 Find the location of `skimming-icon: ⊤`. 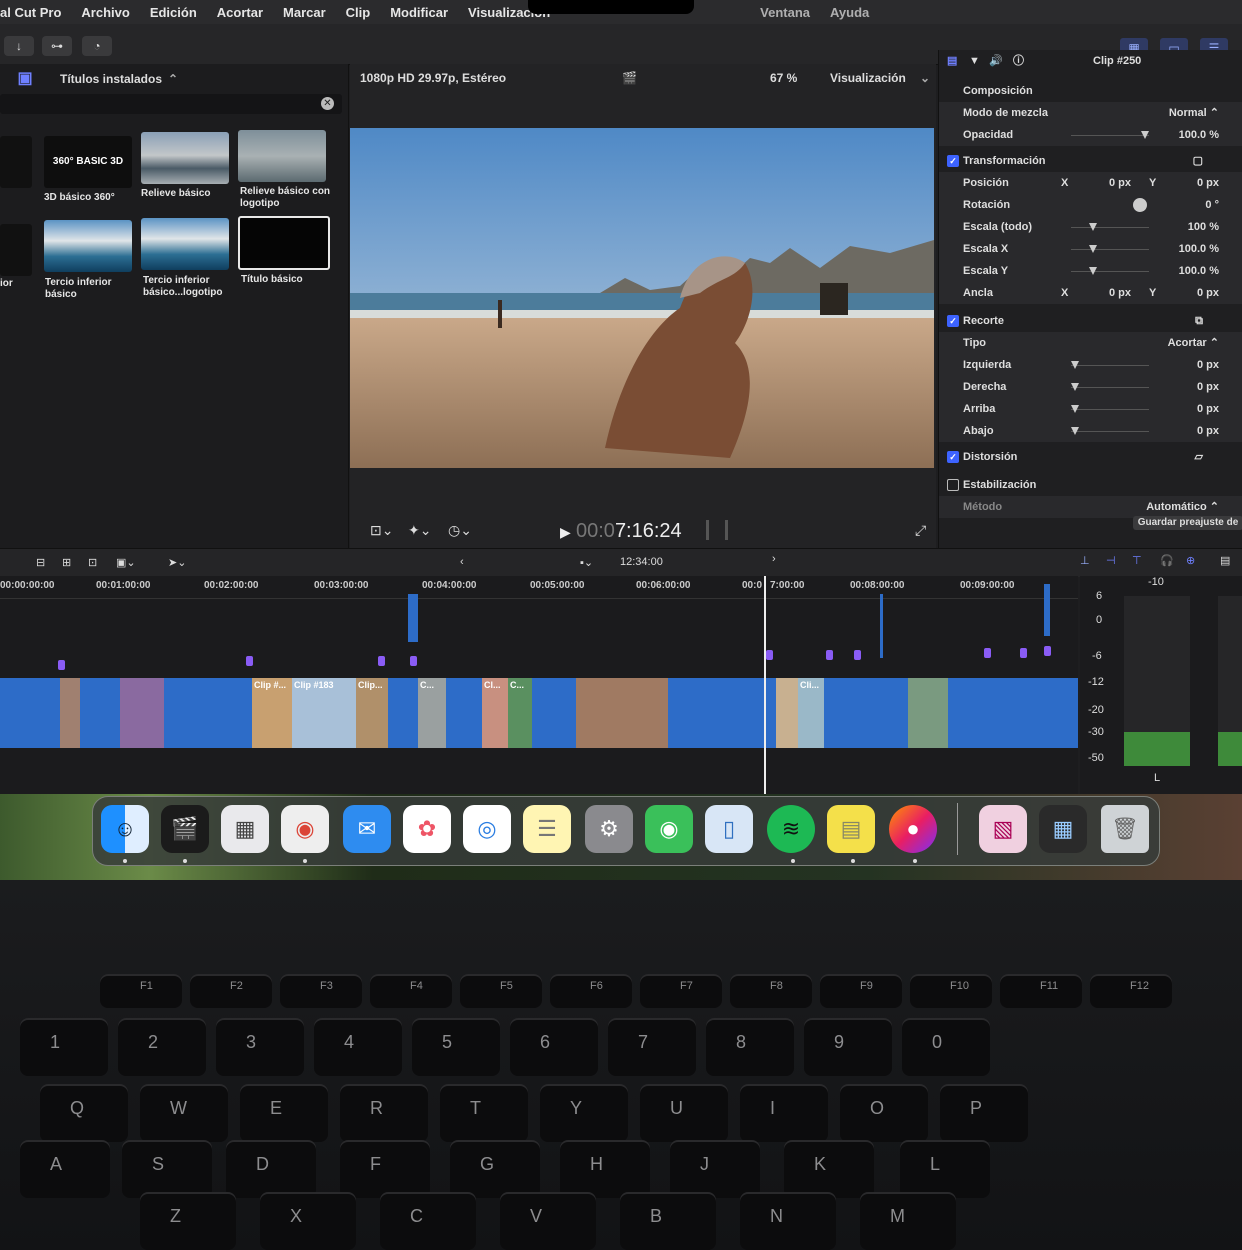

skimming-icon: ⊤ is located at coordinates (1137, 560).